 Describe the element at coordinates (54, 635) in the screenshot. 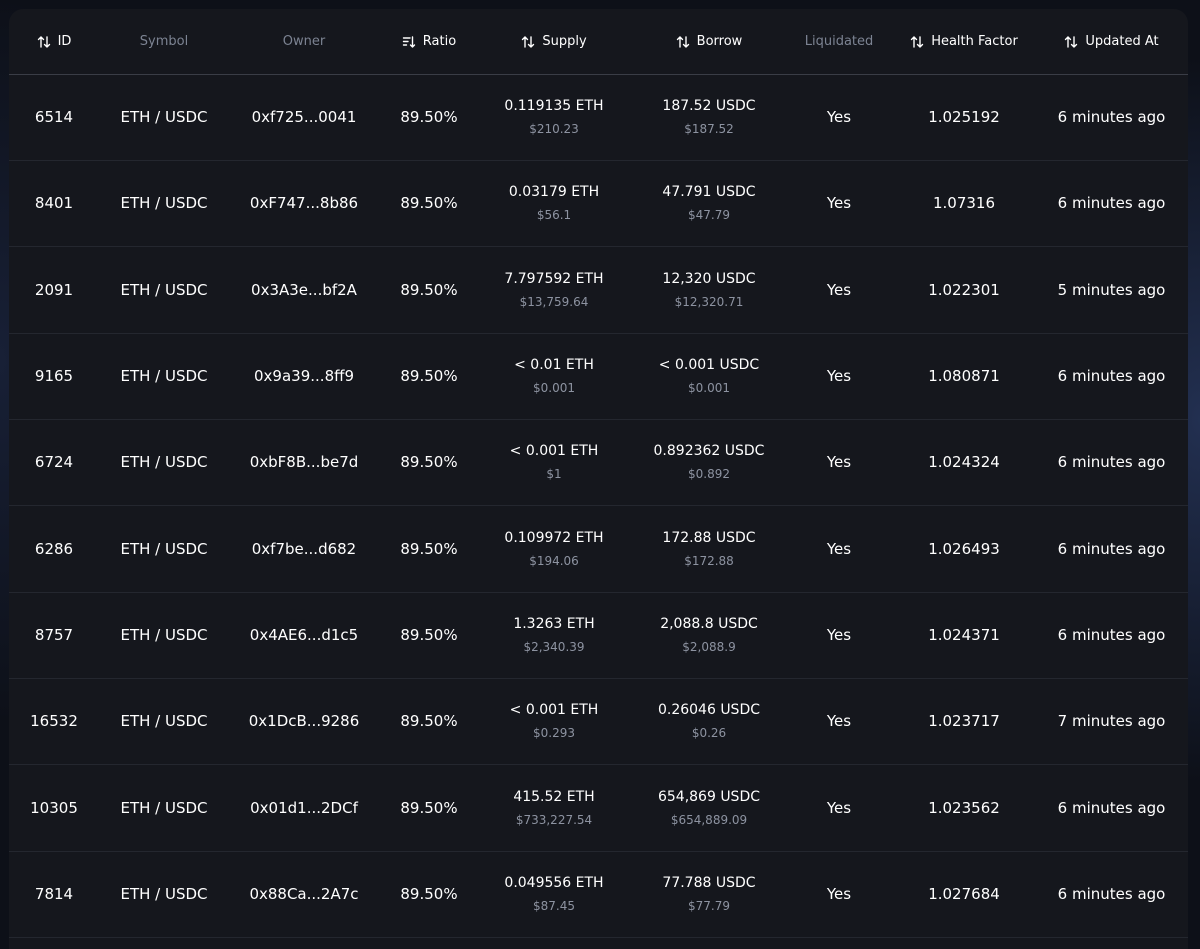

I see `position-id-text: 8757` at that location.